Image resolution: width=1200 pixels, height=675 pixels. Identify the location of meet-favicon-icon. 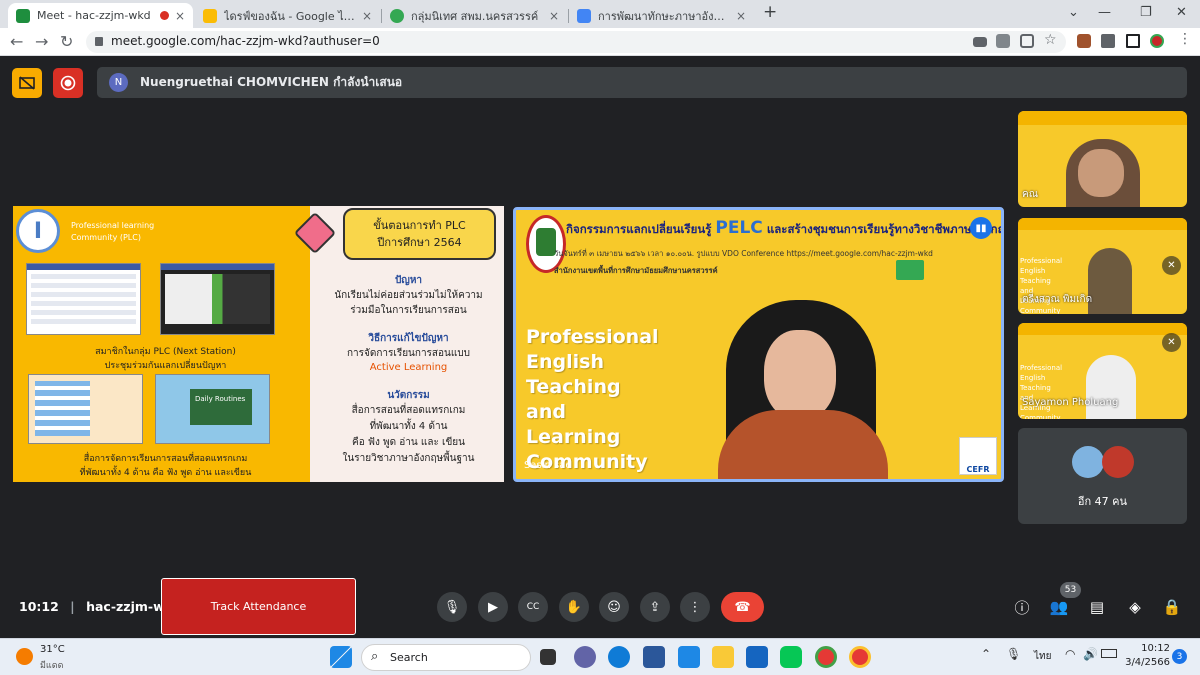
(23, 15).